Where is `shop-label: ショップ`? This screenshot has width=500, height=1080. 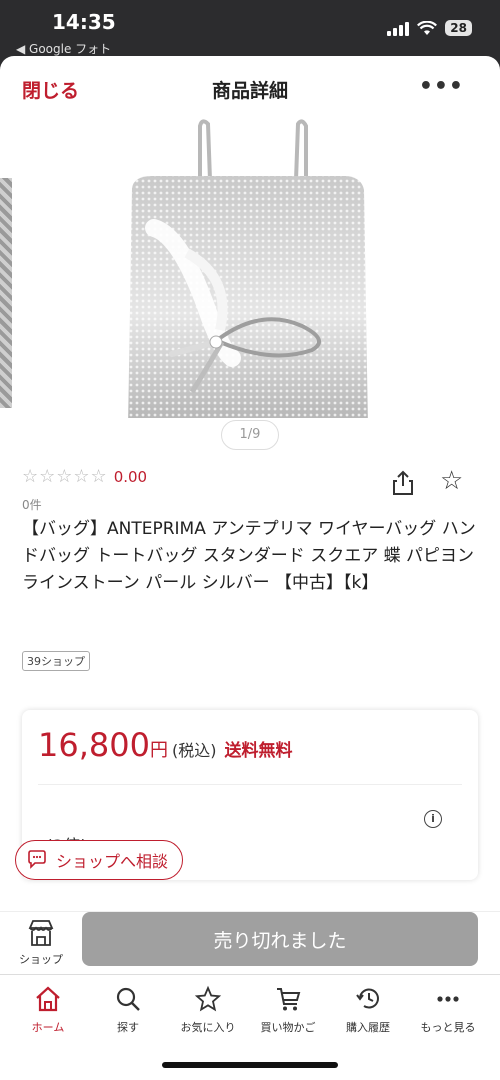
shop-label: ショップ is located at coordinates (41, 959).